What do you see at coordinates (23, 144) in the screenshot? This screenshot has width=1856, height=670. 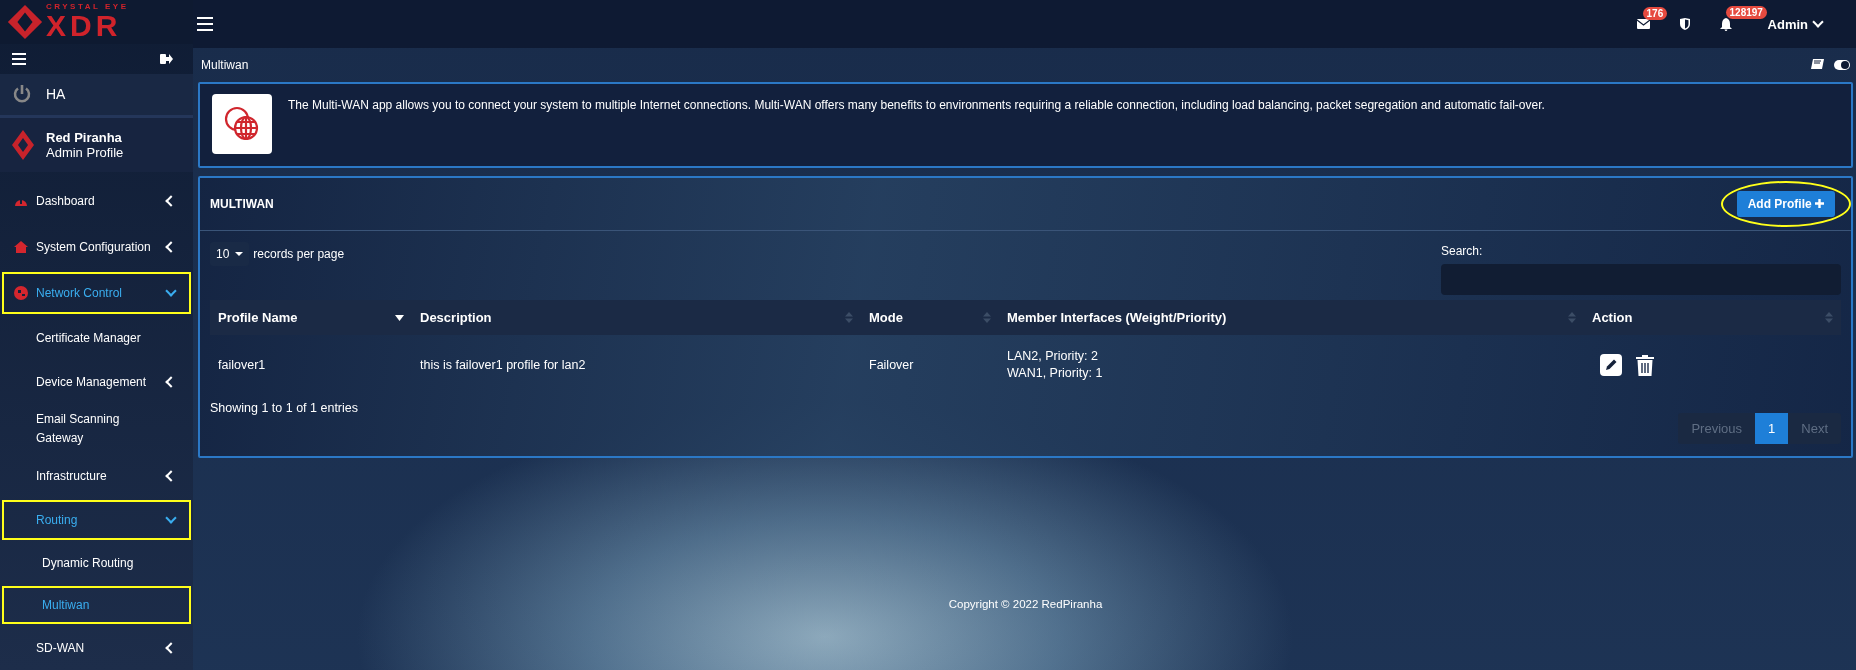 I see `profile-logo-icon` at bounding box center [23, 144].